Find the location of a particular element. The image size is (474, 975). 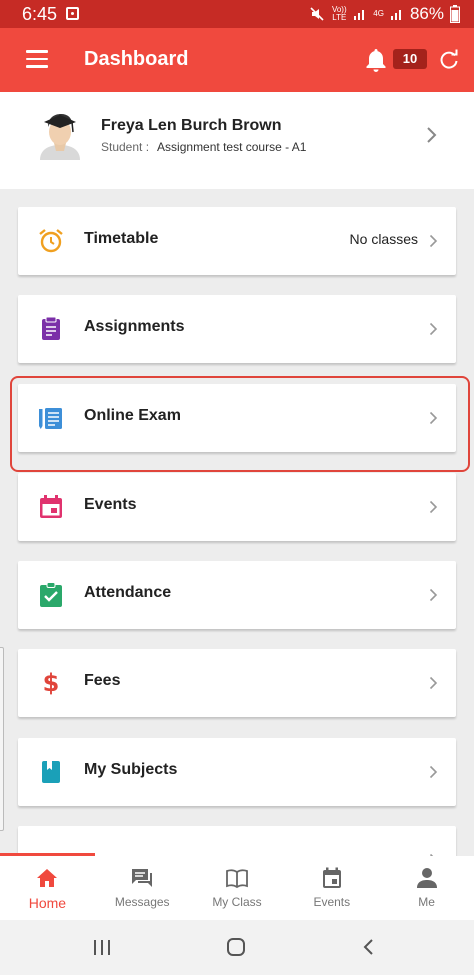

menu-item-timetable: Timetable No classes is located at coordinates (237, 241).